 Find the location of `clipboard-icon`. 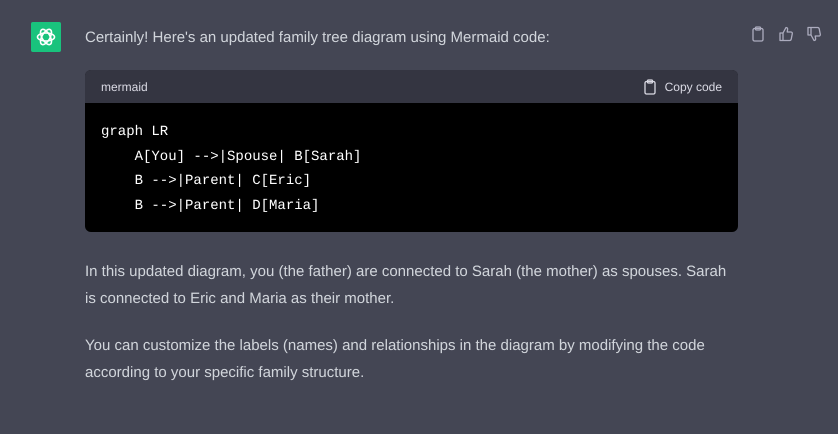

clipboard-icon is located at coordinates (650, 86).